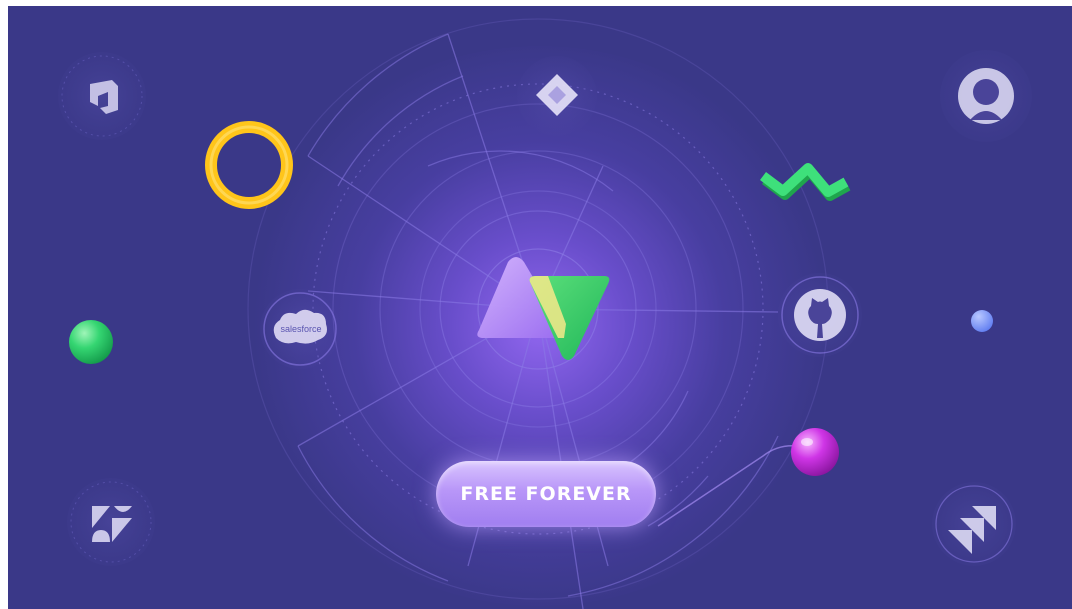 The width and height of the screenshot is (1072, 609). I want to click on github-icon, so click(820, 315).